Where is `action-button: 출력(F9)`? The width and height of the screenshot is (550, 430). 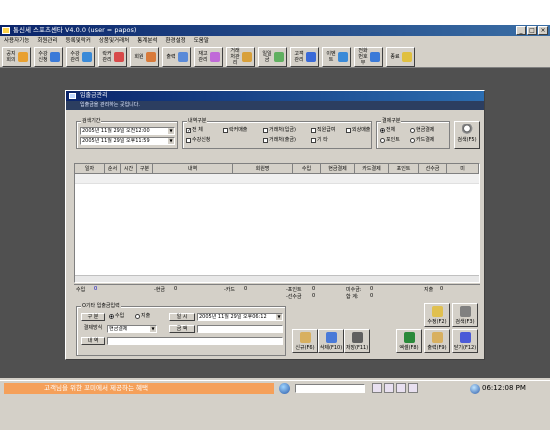
action-button: 출력(F9) is located at coordinates (437, 341).